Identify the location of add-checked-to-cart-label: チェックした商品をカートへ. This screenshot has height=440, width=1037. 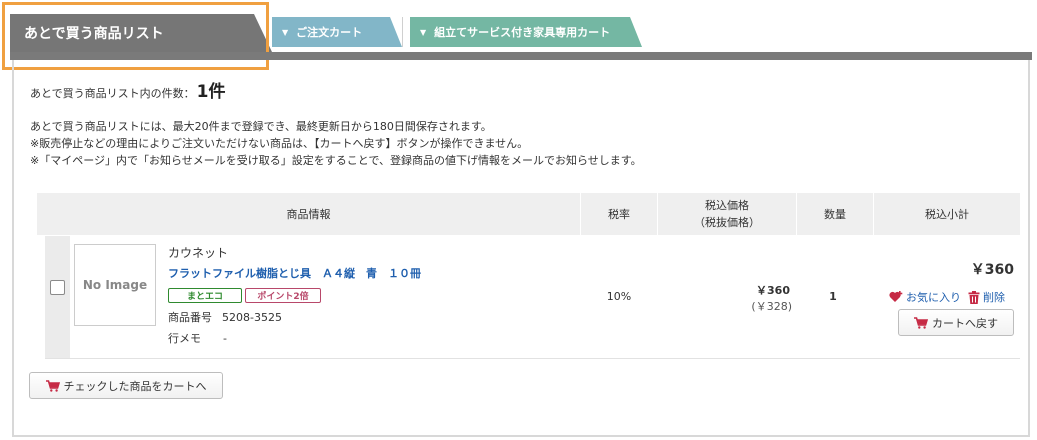
(135, 386).